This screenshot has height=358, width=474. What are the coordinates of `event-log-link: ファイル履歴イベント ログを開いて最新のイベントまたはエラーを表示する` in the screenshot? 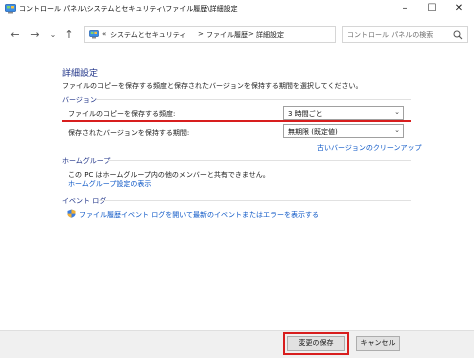 It's located at (199, 215).